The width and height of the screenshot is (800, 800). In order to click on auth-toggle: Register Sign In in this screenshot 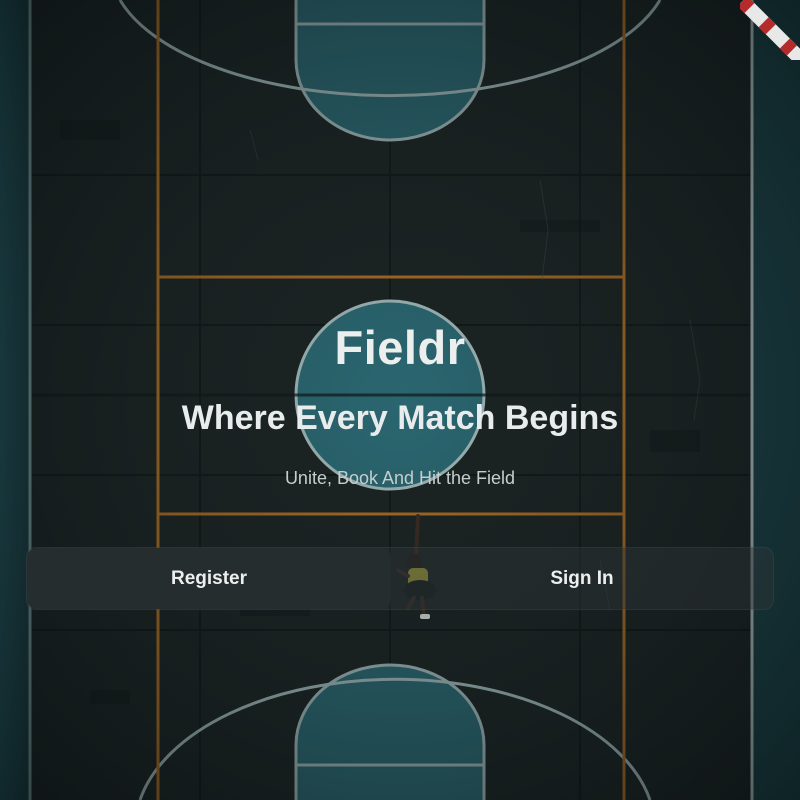, I will do `click(400, 578)`.